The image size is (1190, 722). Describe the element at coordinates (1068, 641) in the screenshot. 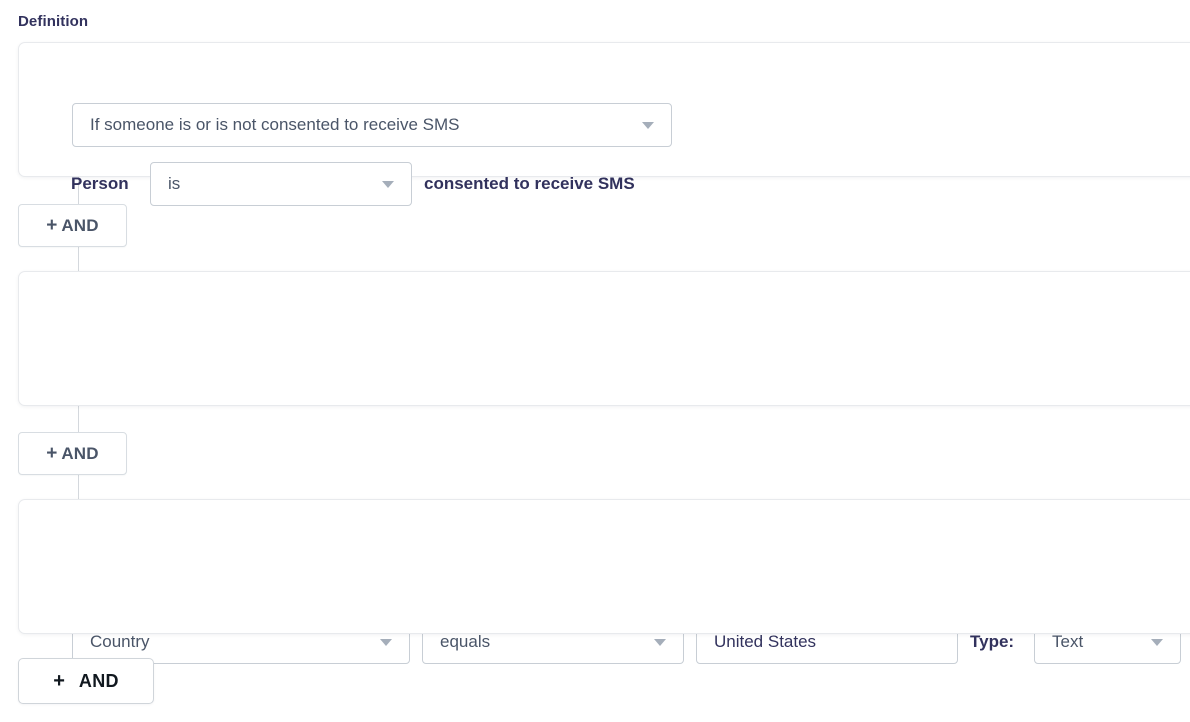

I see `value-type-value: Text` at that location.